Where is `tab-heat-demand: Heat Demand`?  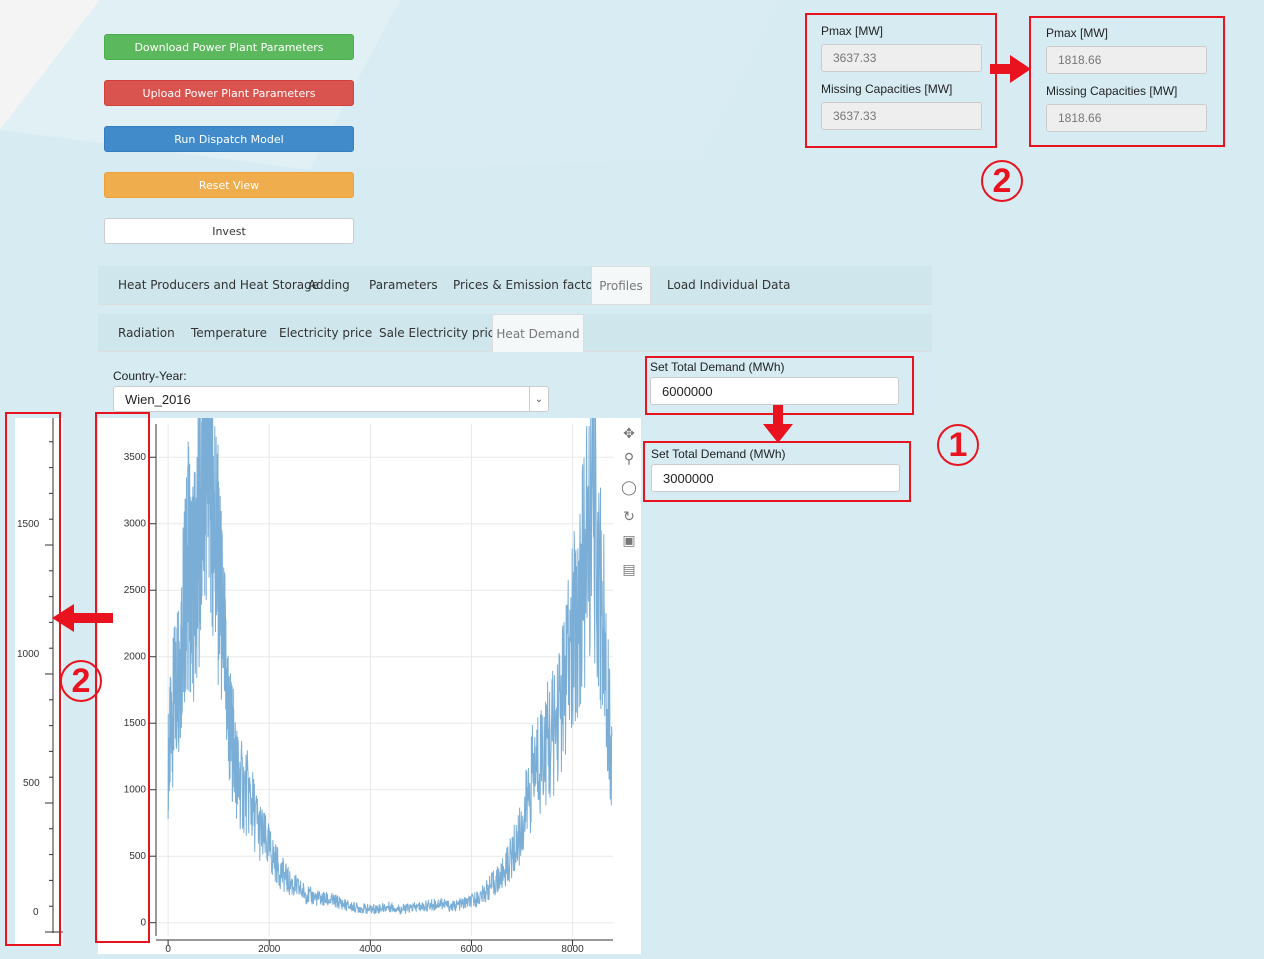 tab-heat-demand: Heat Demand is located at coordinates (538, 333).